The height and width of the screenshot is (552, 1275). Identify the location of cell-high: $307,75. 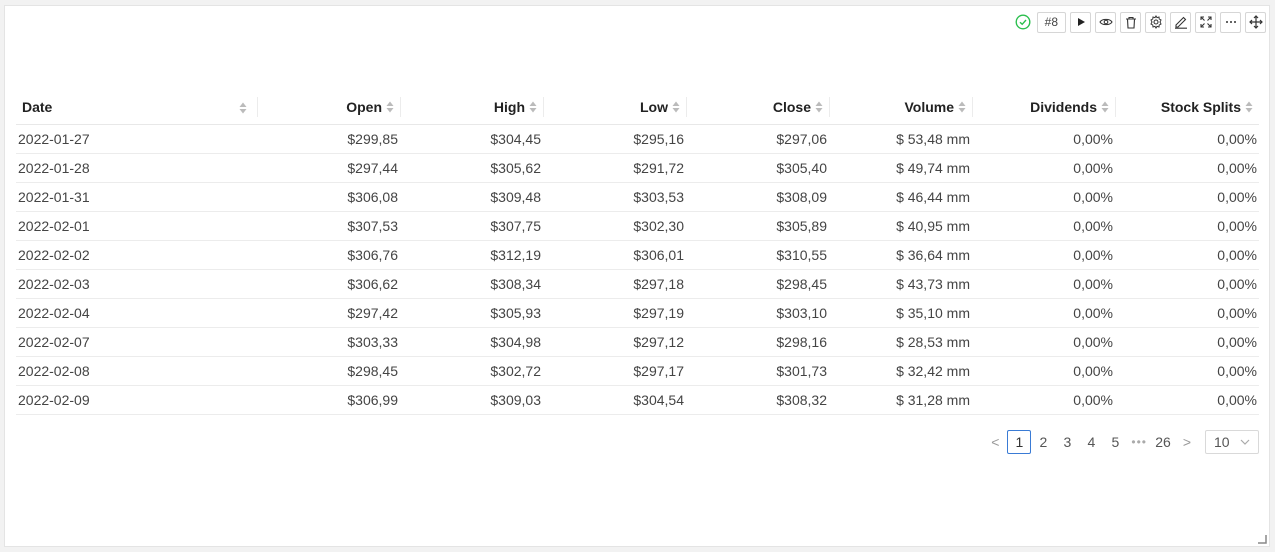
(471, 226).